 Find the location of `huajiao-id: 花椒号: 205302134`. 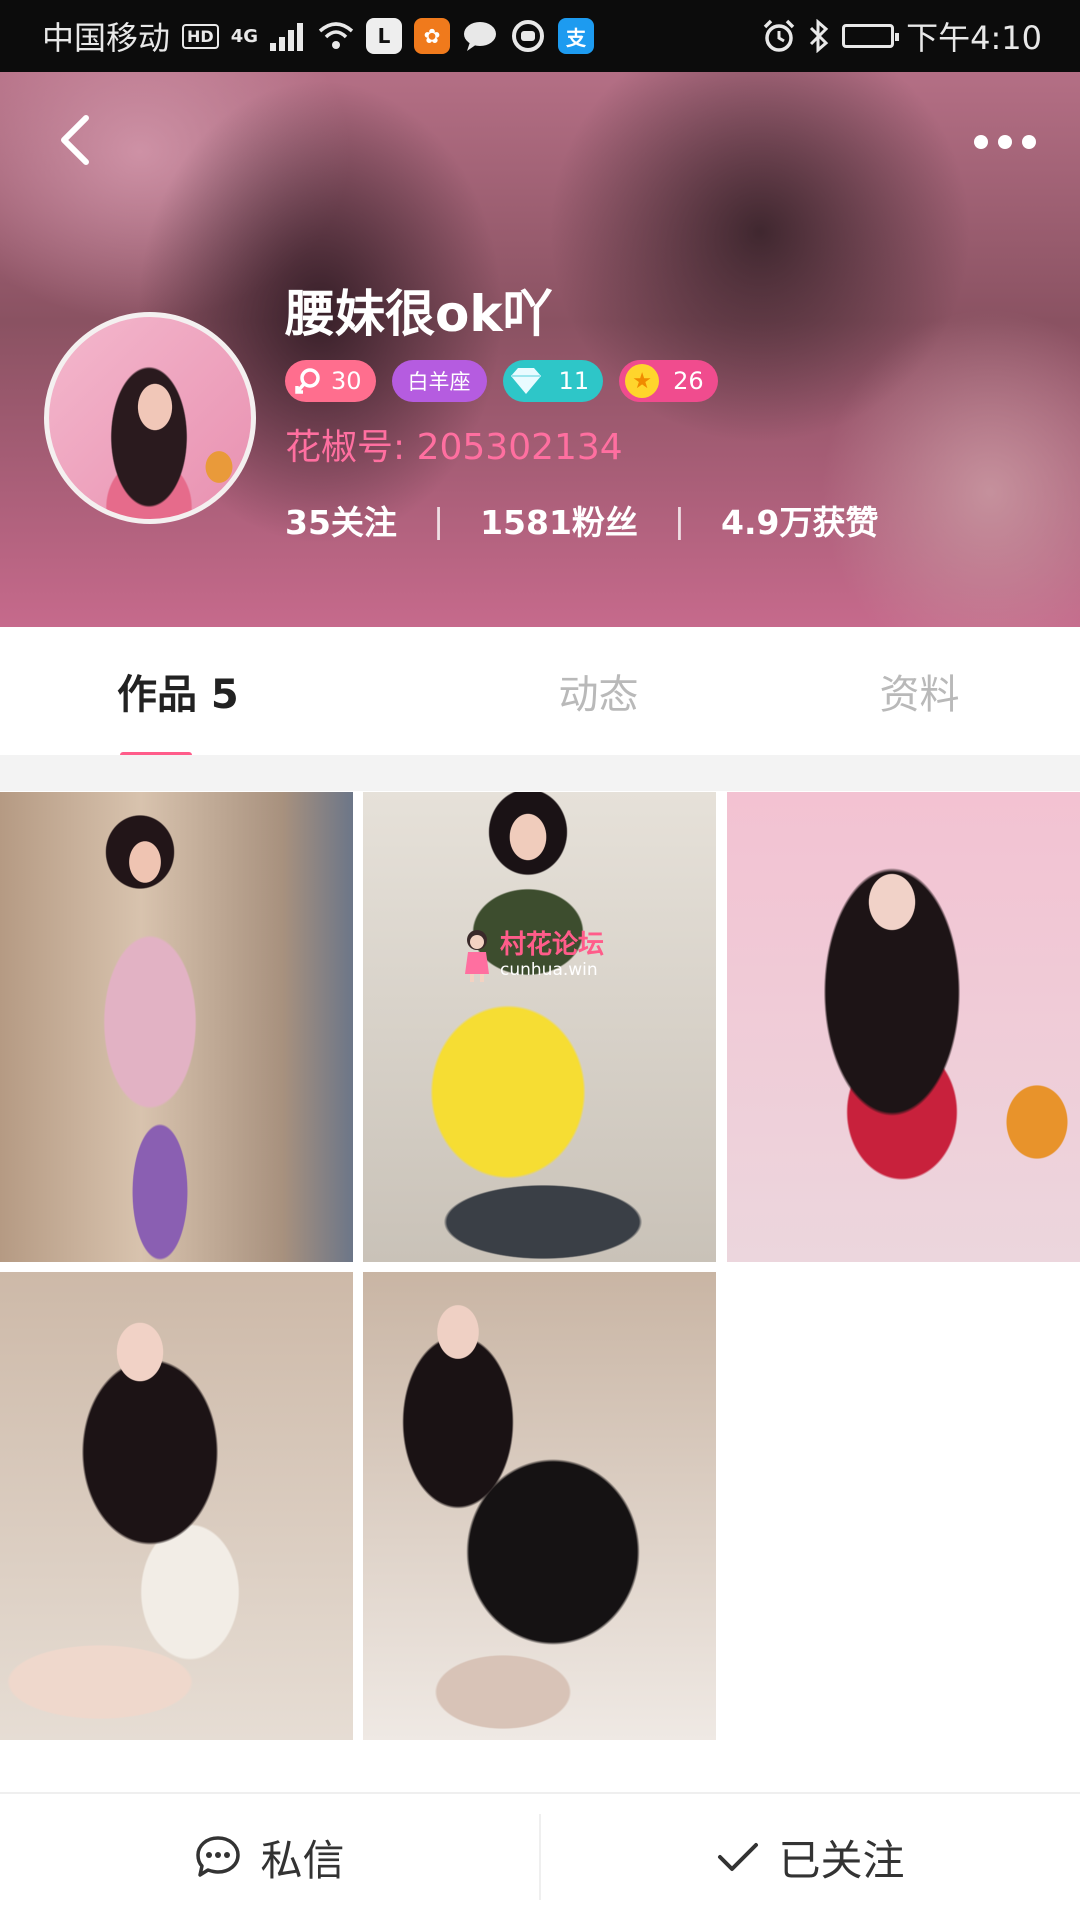

huajiao-id: 花椒号: 205302134 is located at coordinates (454, 447).